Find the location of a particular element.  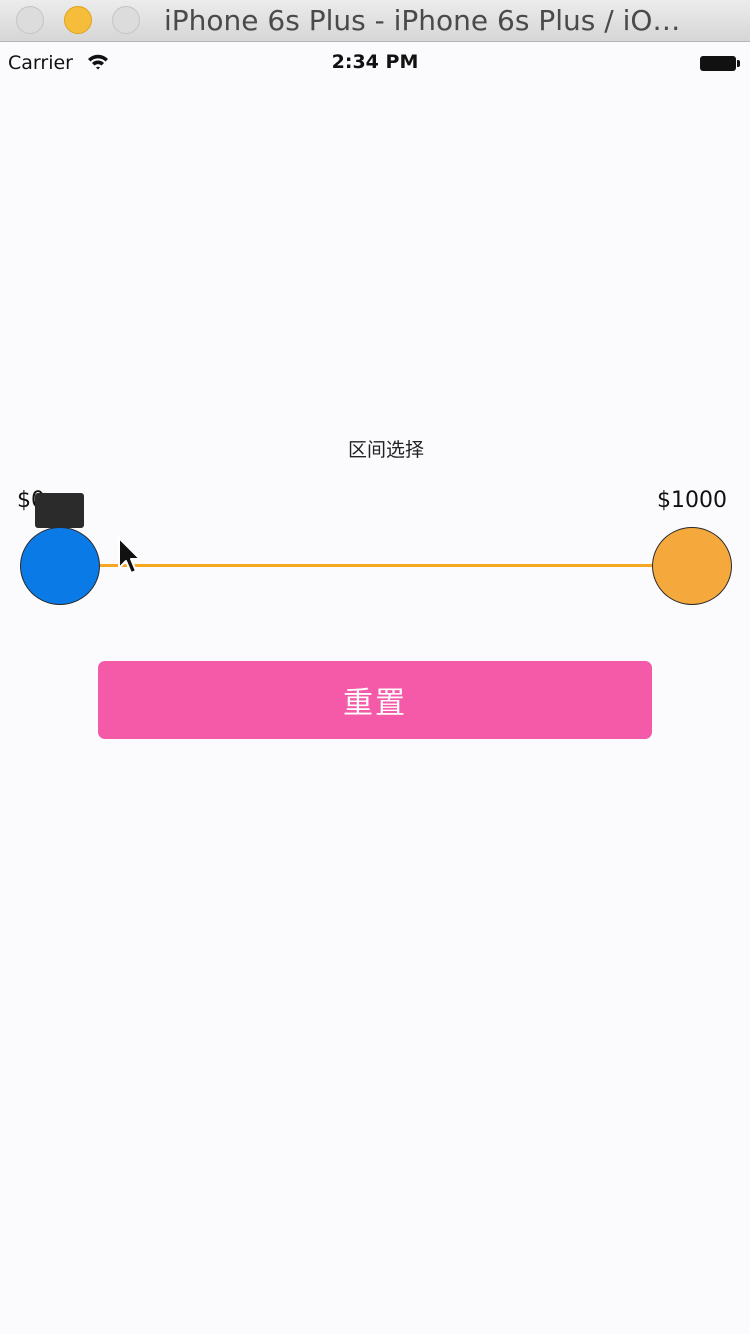

status-bar: Carrier 2:34 PM is located at coordinates (375, 63).